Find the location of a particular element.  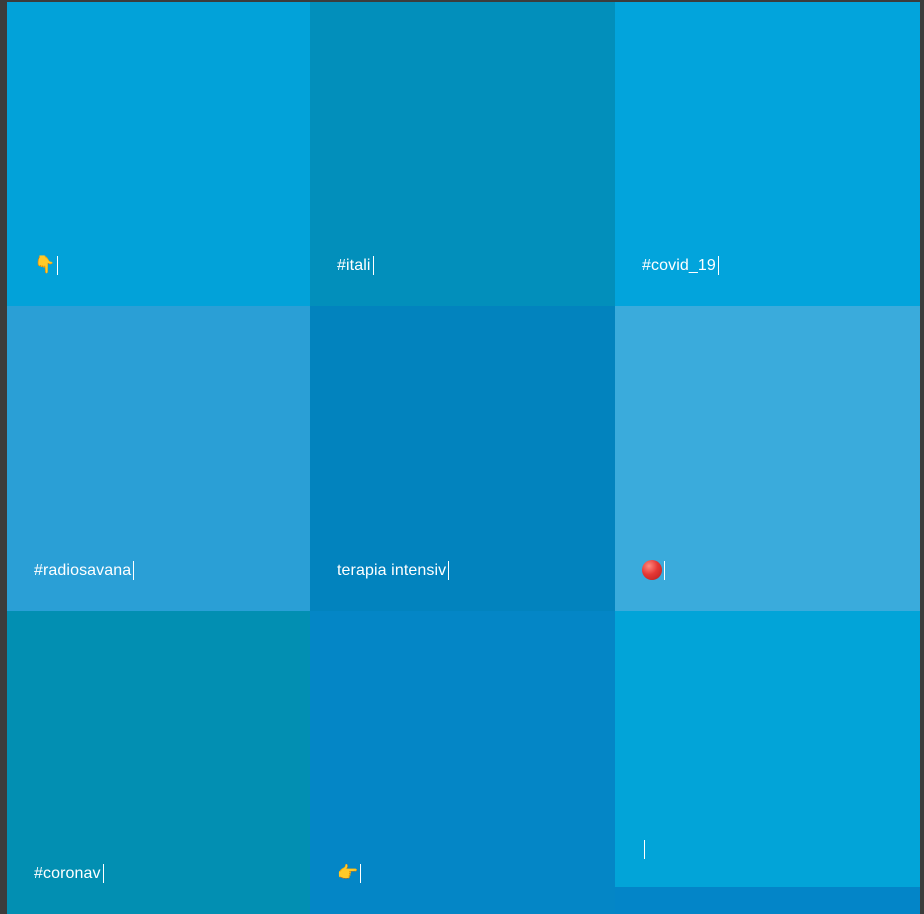

text-tile: 👉 is located at coordinates (462, 762).